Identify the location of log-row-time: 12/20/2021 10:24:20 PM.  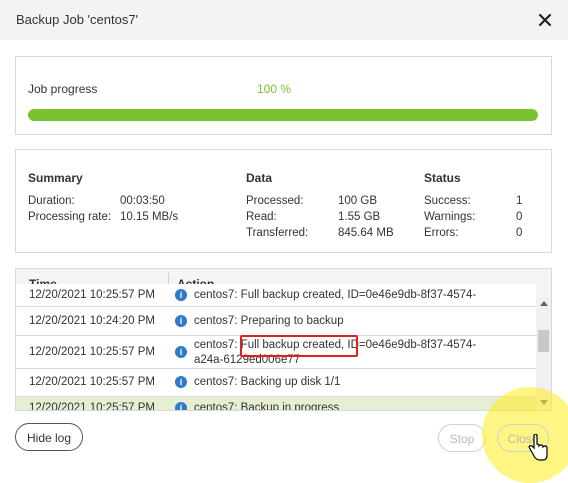
(92, 321).